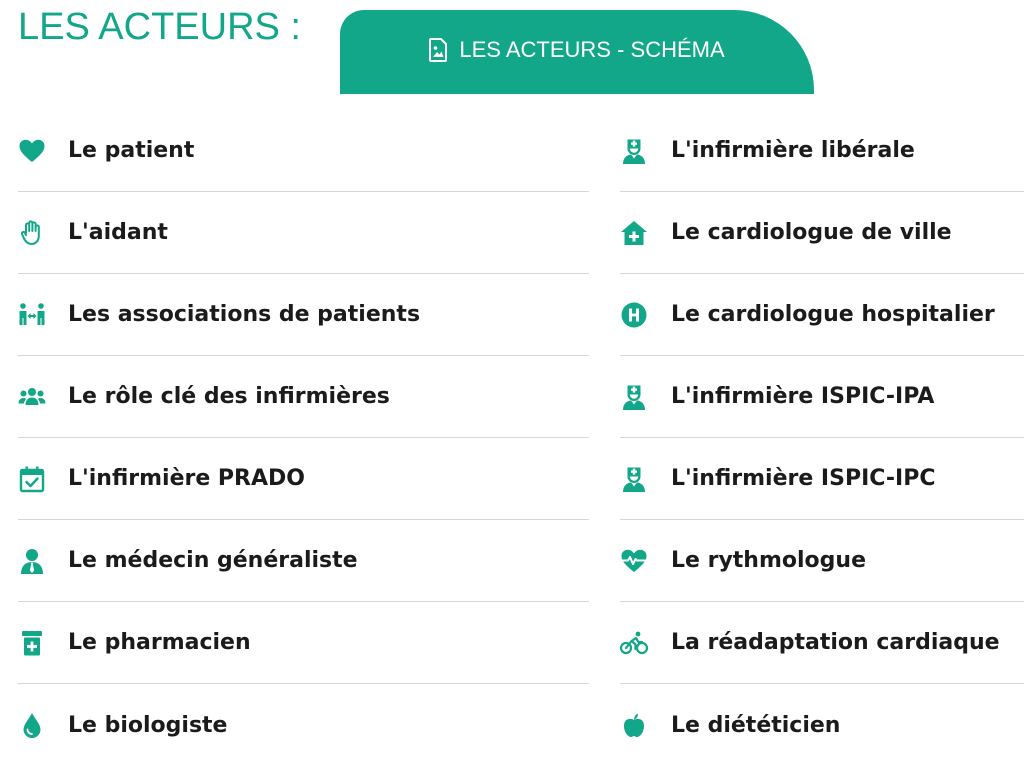 This screenshot has height=778, width=1024. I want to click on hospital-h-icon, so click(634, 315).